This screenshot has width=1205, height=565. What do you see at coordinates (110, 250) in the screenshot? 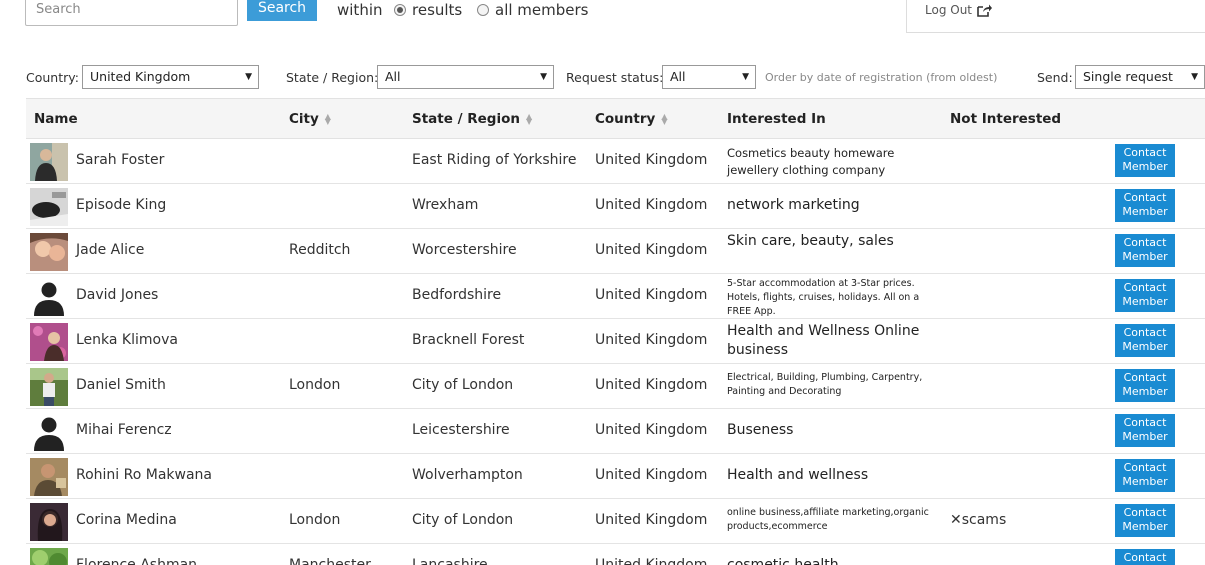
I see `member-name: Jade Alice` at bounding box center [110, 250].